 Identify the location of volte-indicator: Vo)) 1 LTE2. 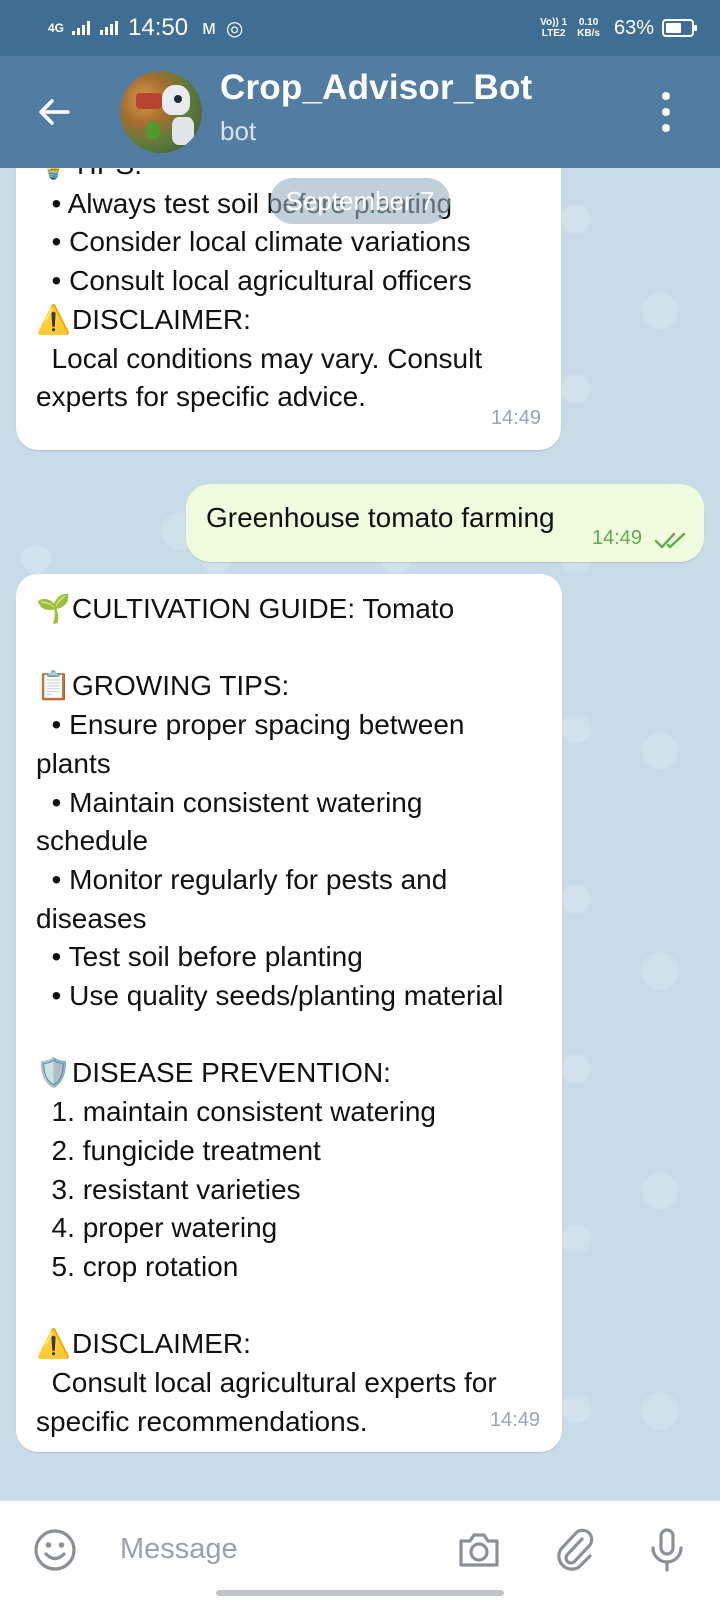
(553, 28).